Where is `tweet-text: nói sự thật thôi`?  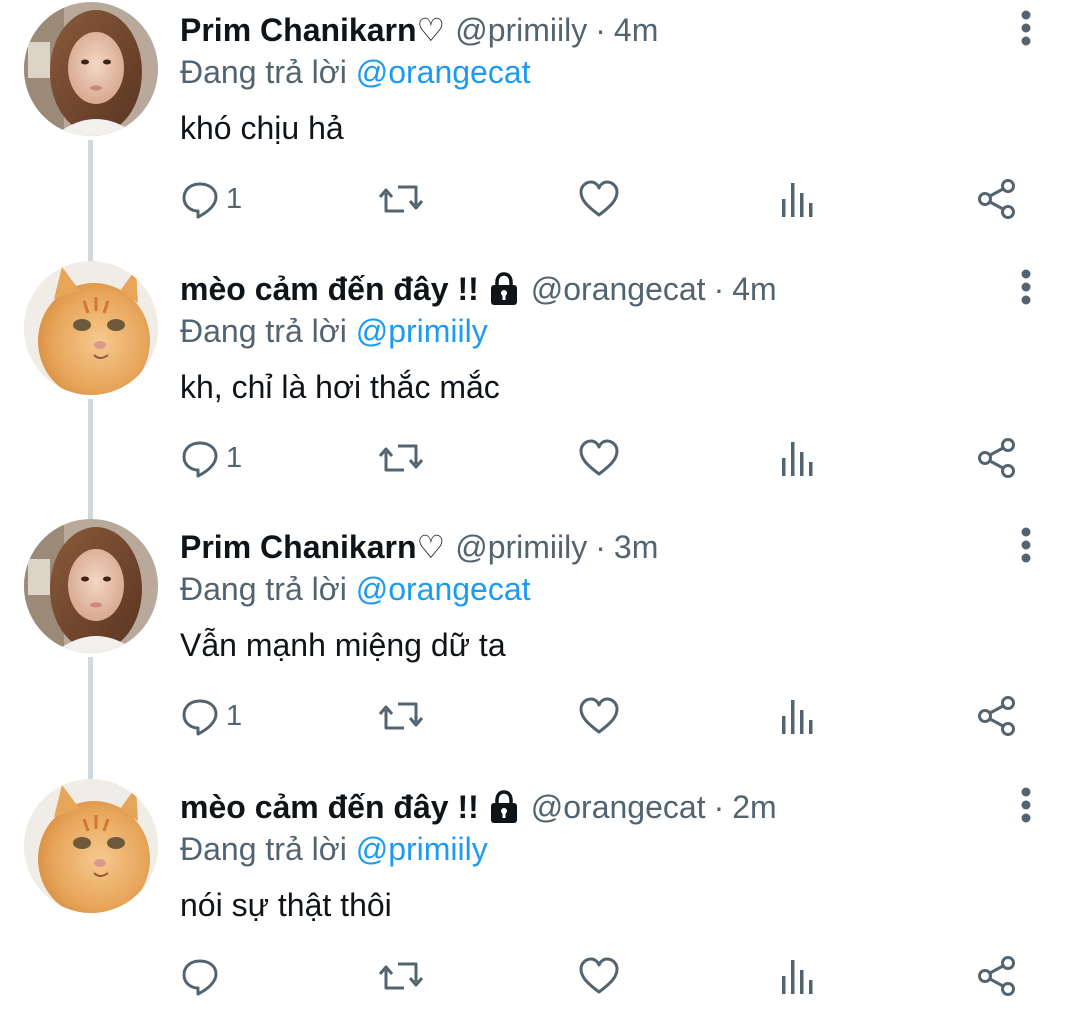 tweet-text: nói sự thật thôi is located at coordinates (286, 905).